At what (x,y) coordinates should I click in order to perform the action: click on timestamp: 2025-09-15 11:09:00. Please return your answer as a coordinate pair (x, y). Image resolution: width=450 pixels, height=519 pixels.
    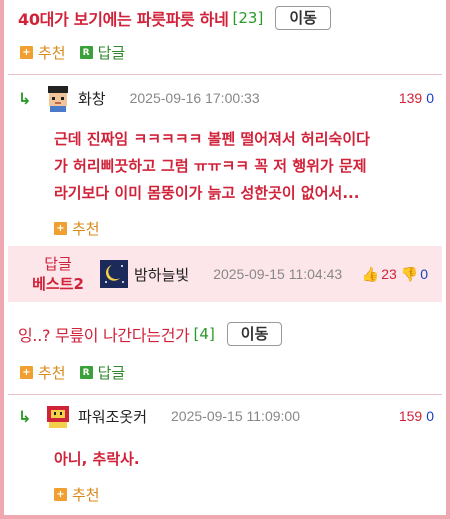
    Looking at the image, I should click on (235, 416).